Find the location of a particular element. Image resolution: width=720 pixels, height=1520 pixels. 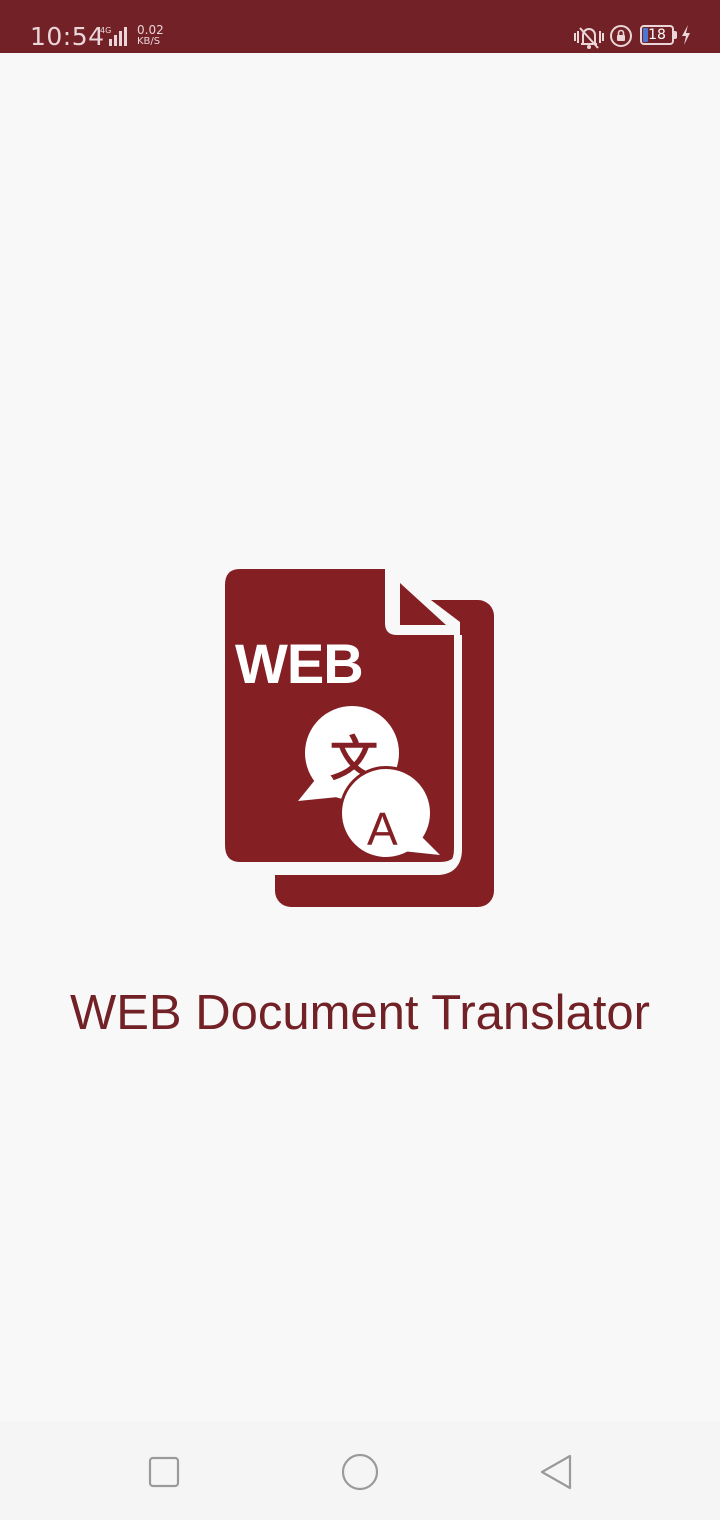

status-bar: 10:54 4G 0.02 KB/S 18 is located at coordinates (360, 26).